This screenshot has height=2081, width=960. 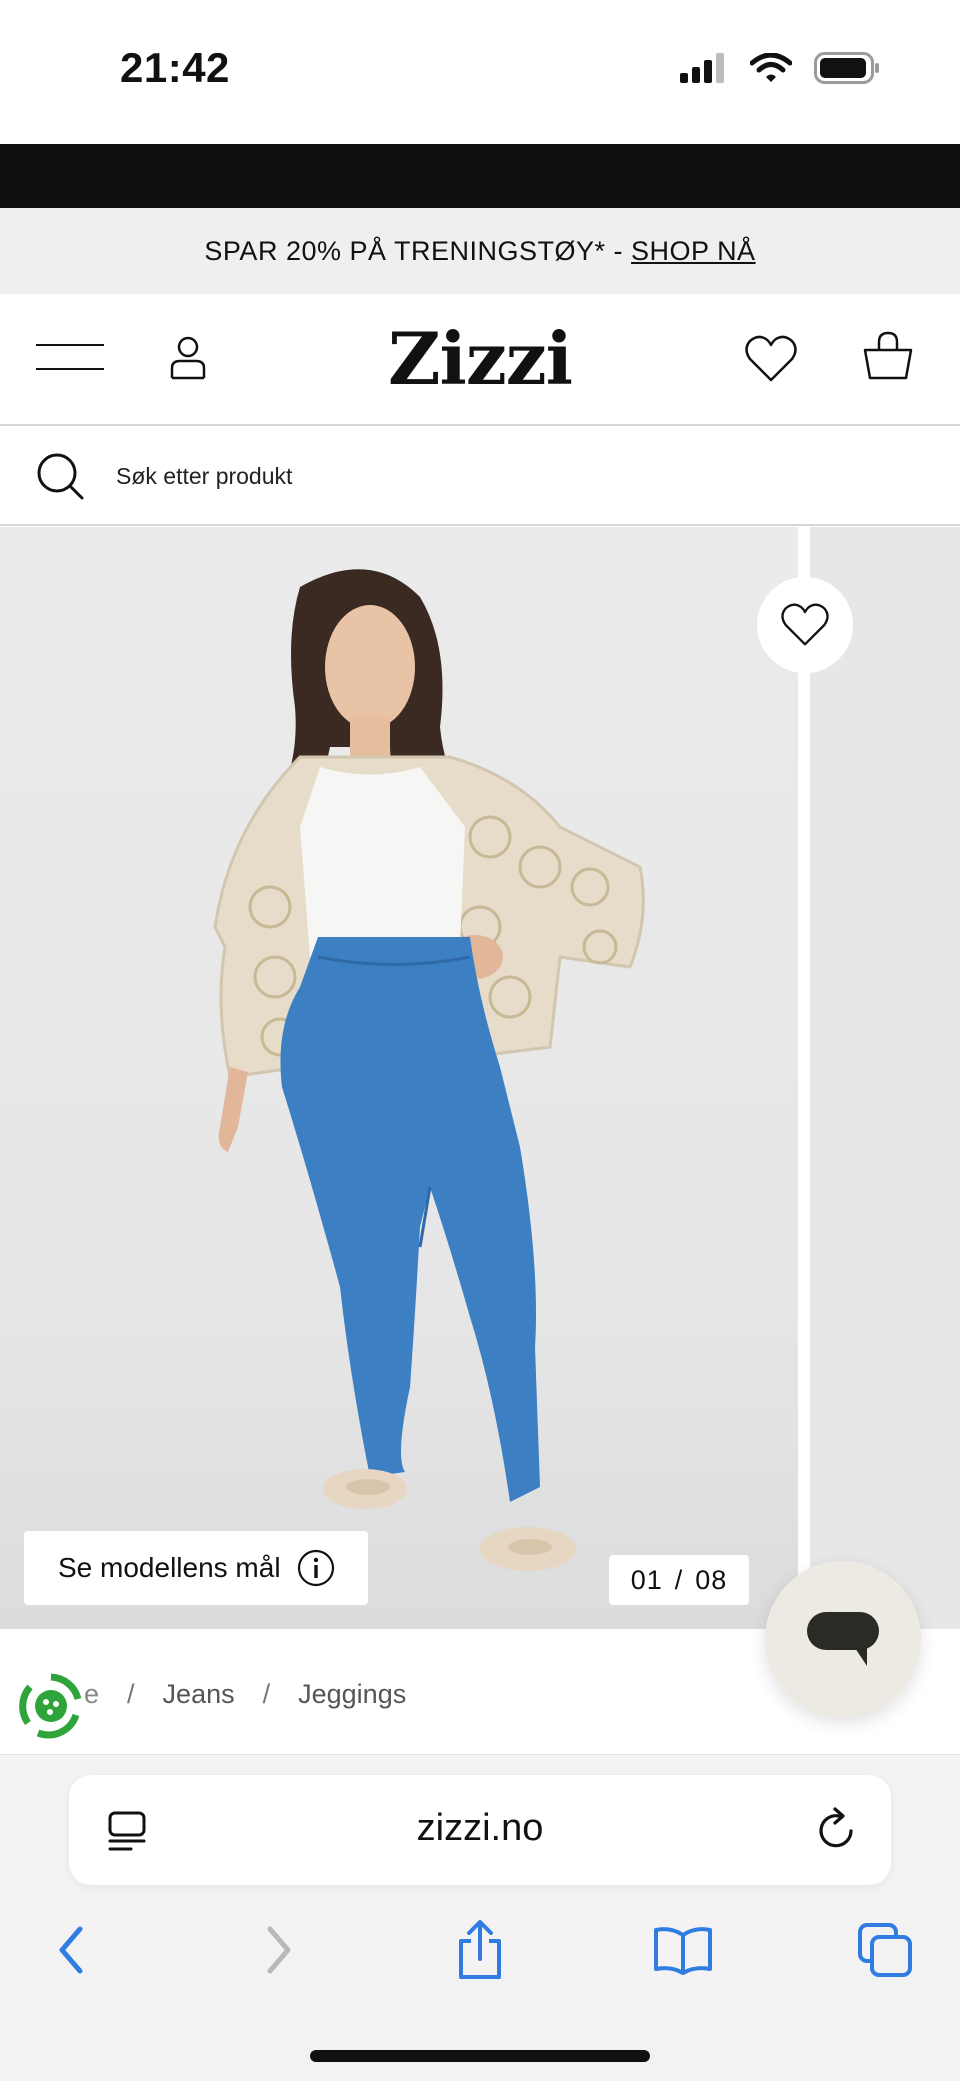 What do you see at coordinates (837, 1830) in the screenshot?
I see `reload-icon` at bounding box center [837, 1830].